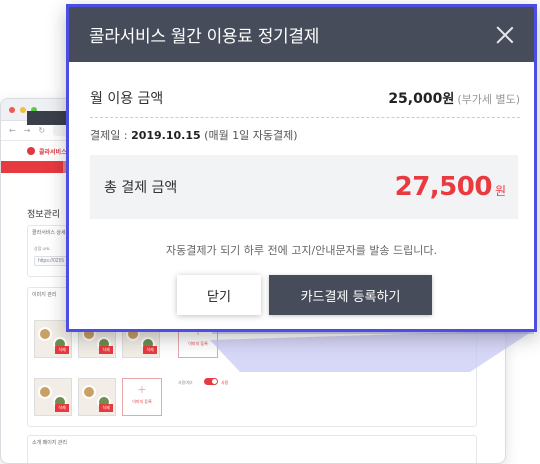 Image resolution: width=540 pixels, height=464 pixels. I want to click on background-page-title: 정보관리, so click(44, 214).